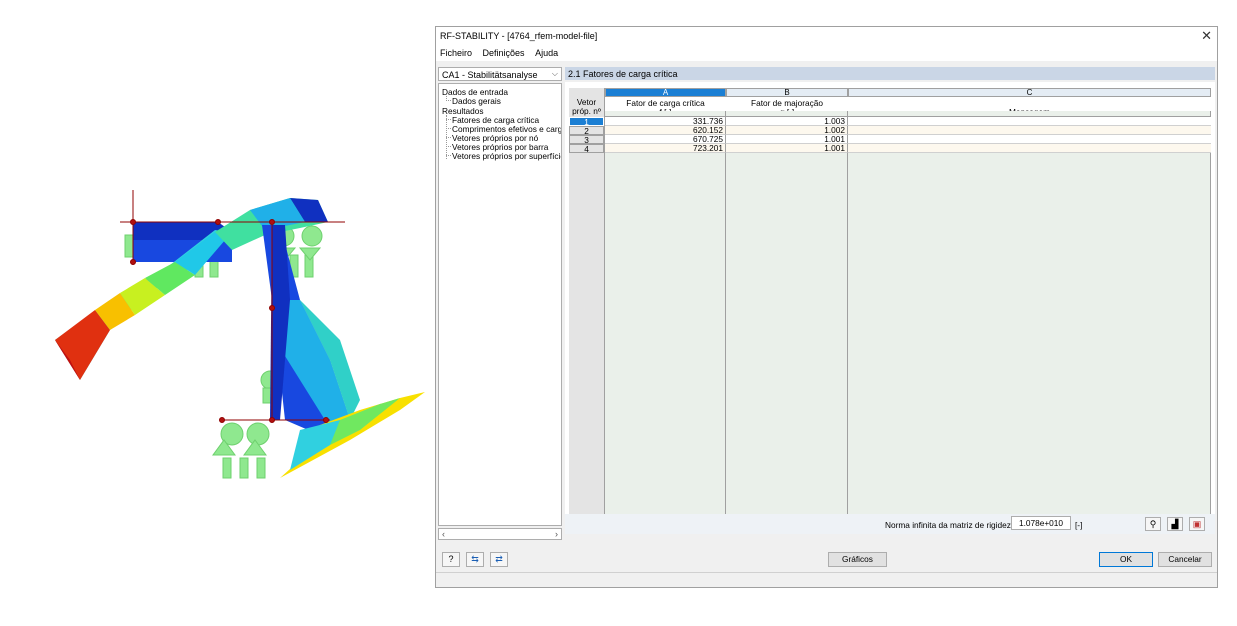  I want to click on close-icon: ✕, so click(1206, 36).